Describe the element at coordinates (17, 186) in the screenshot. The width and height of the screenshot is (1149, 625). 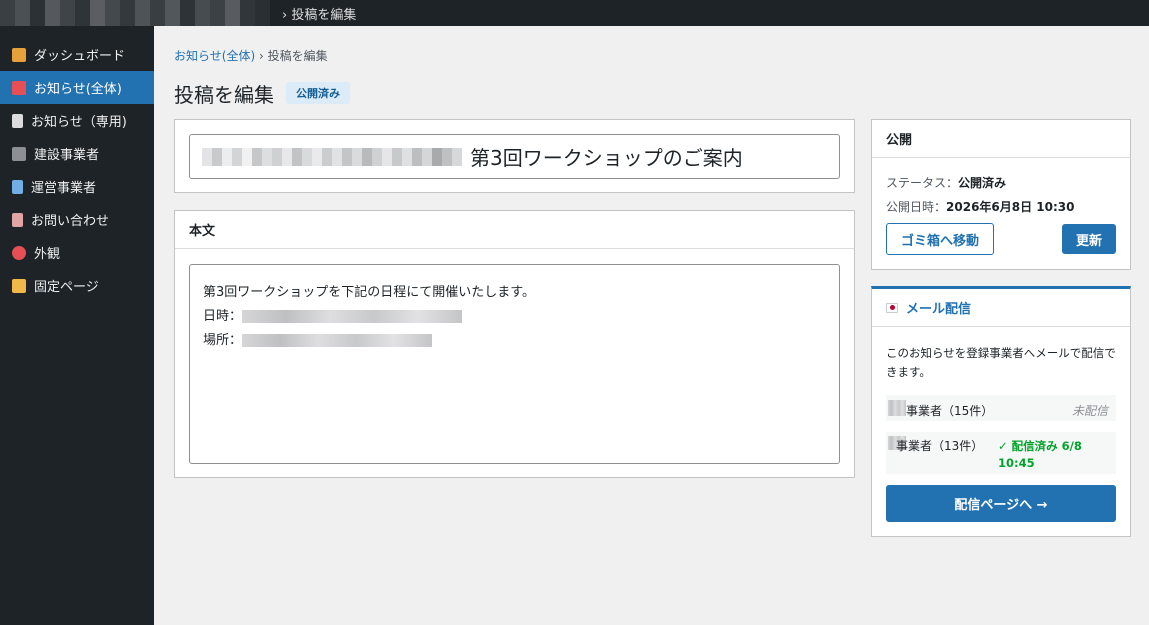
I see `building-icon` at that location.